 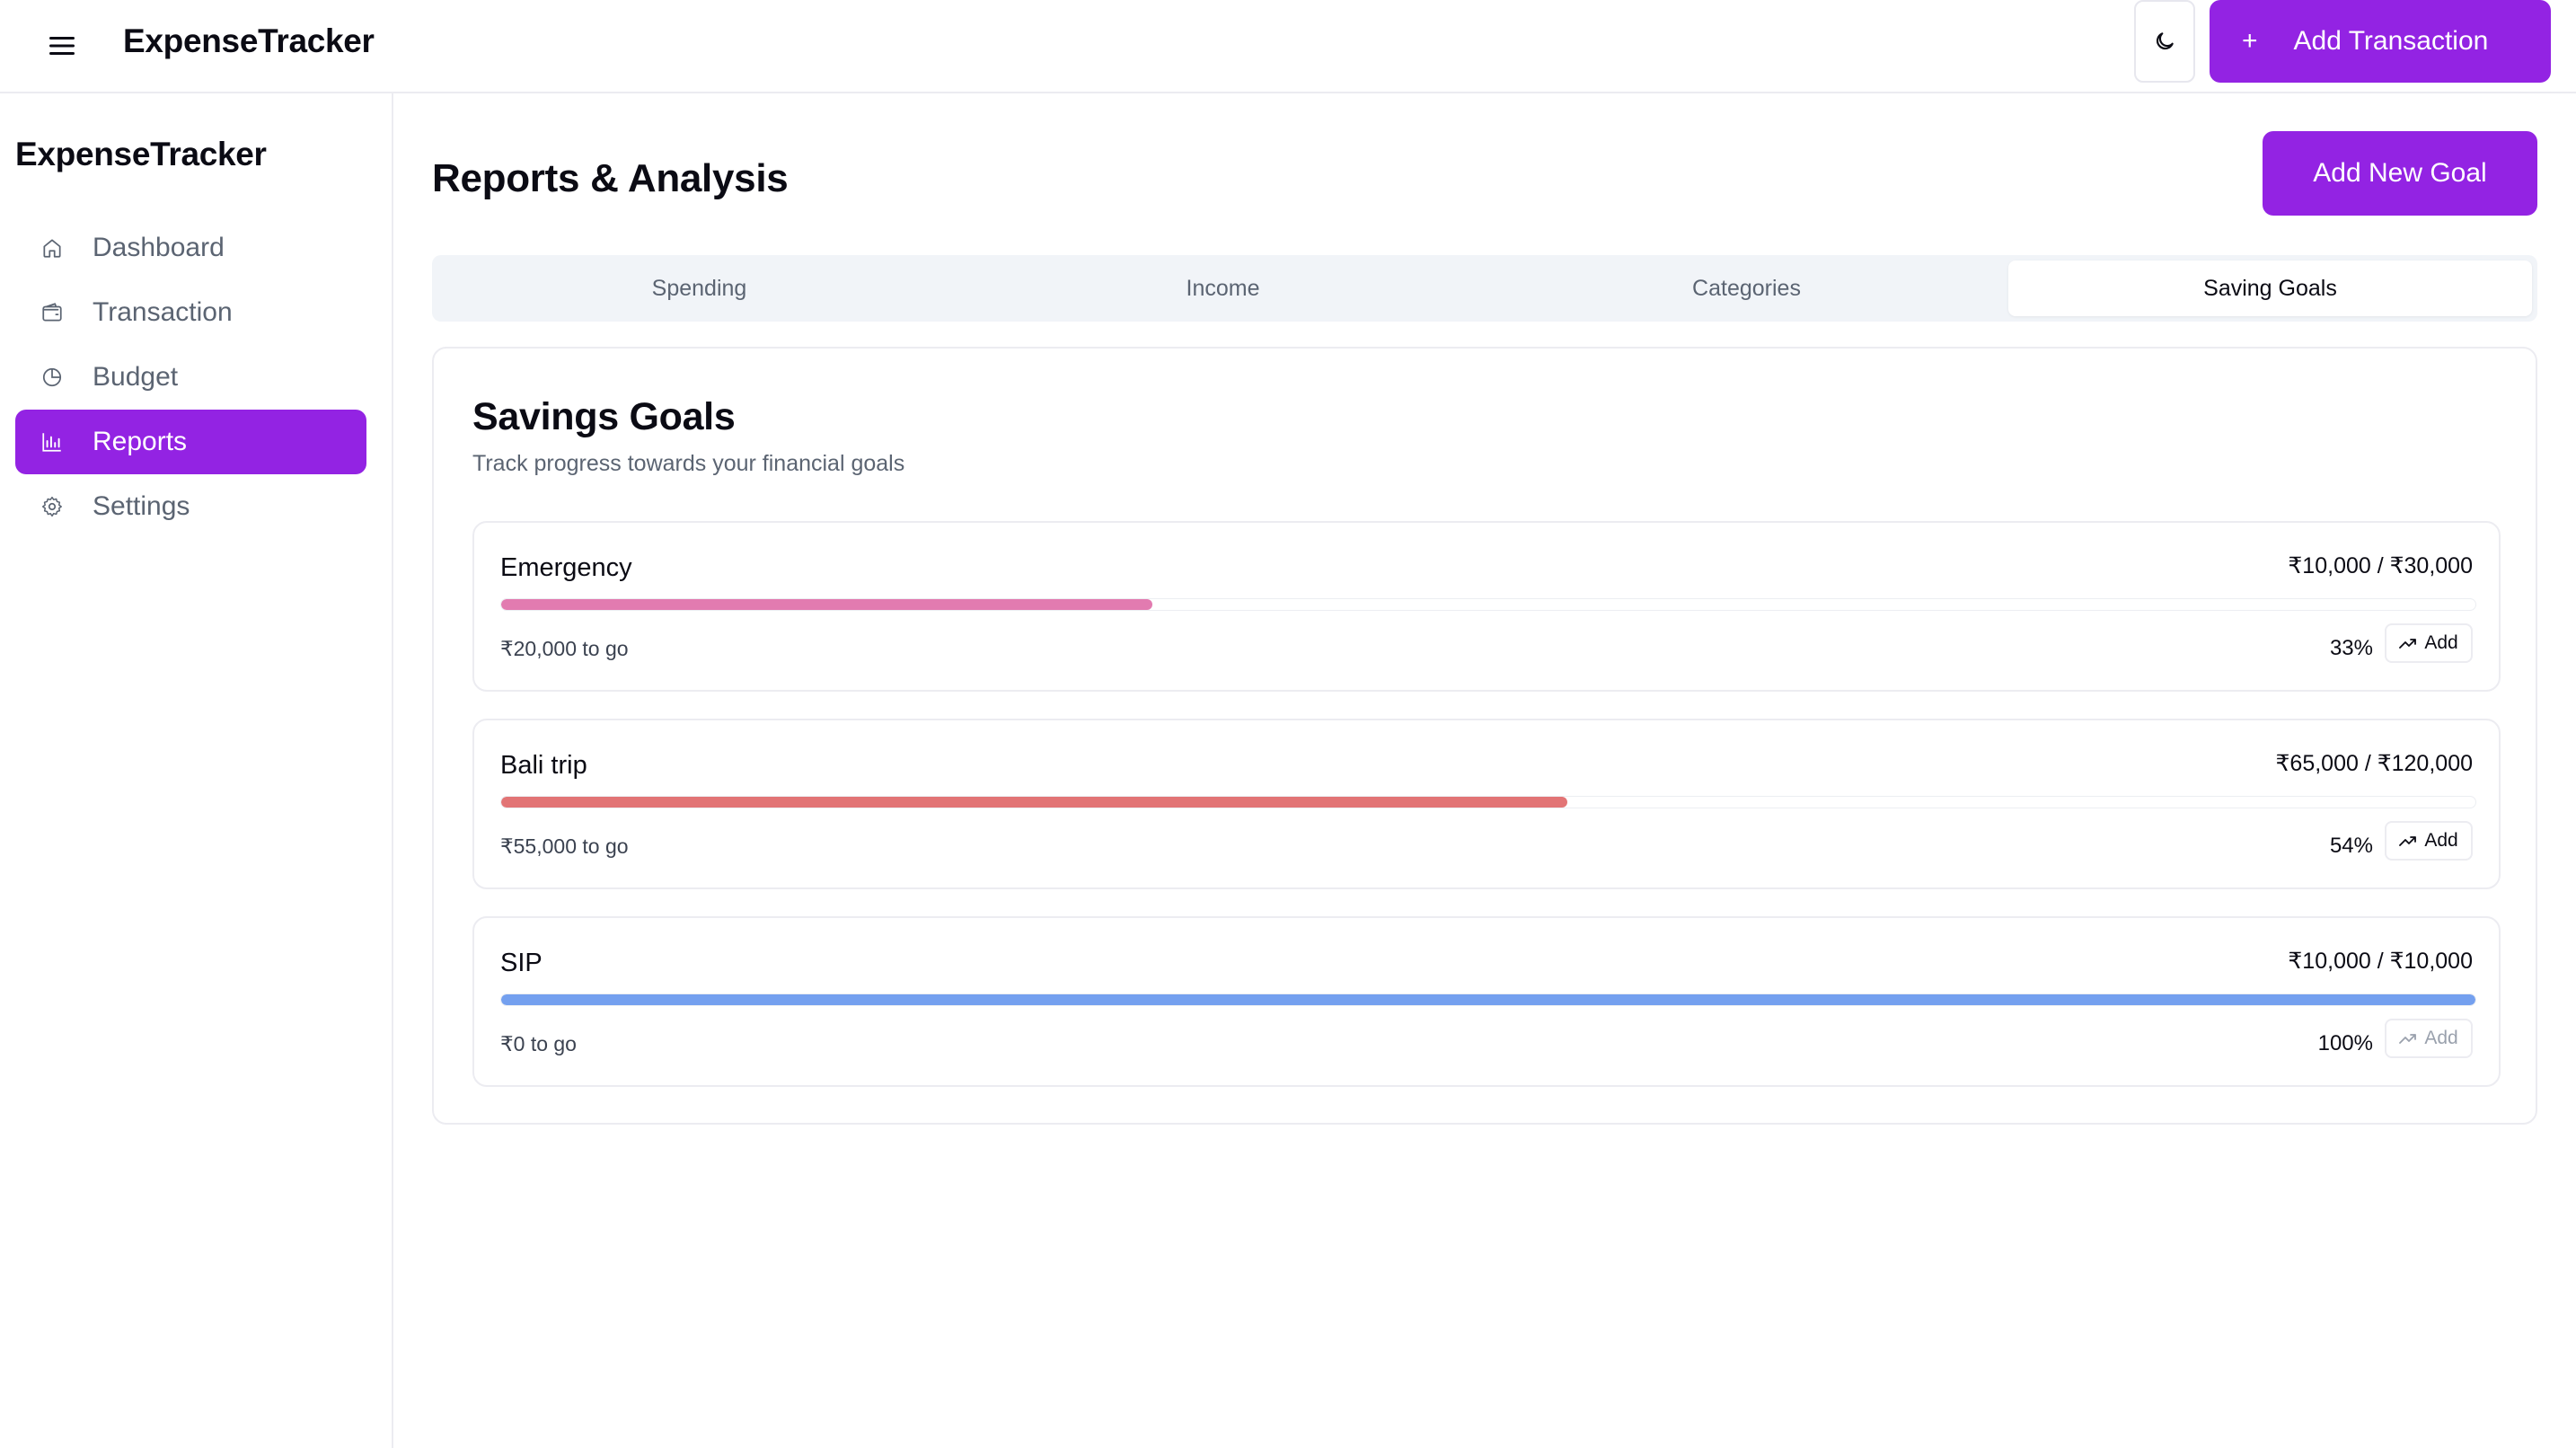 What do you see at coordinates (140, 442) in the screenshot?
I see `sidebar-item-label: Reports` at bounding box center [140, 442].